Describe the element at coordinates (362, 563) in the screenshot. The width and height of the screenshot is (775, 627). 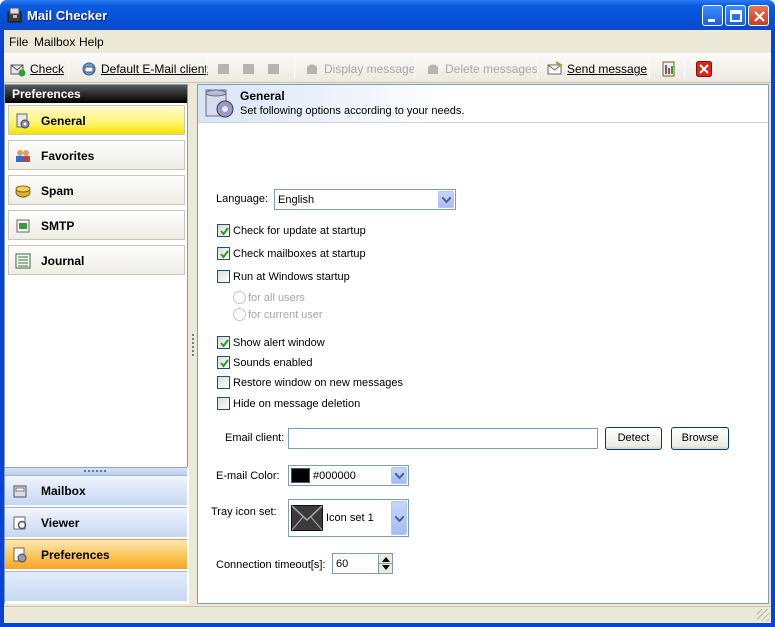
I see `timeout-spinner: 60` at that location.